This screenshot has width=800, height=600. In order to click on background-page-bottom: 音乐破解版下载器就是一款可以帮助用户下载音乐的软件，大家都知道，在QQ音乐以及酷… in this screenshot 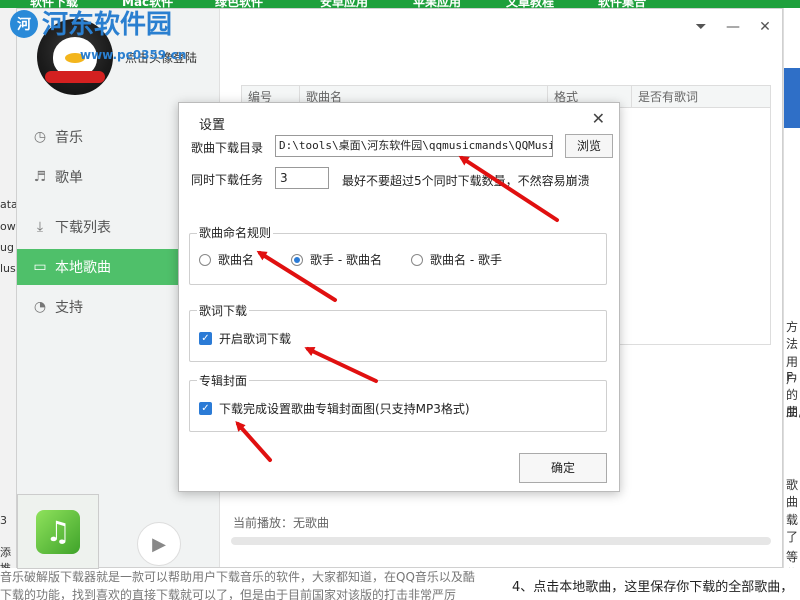, I will do `click(400, 584)`.